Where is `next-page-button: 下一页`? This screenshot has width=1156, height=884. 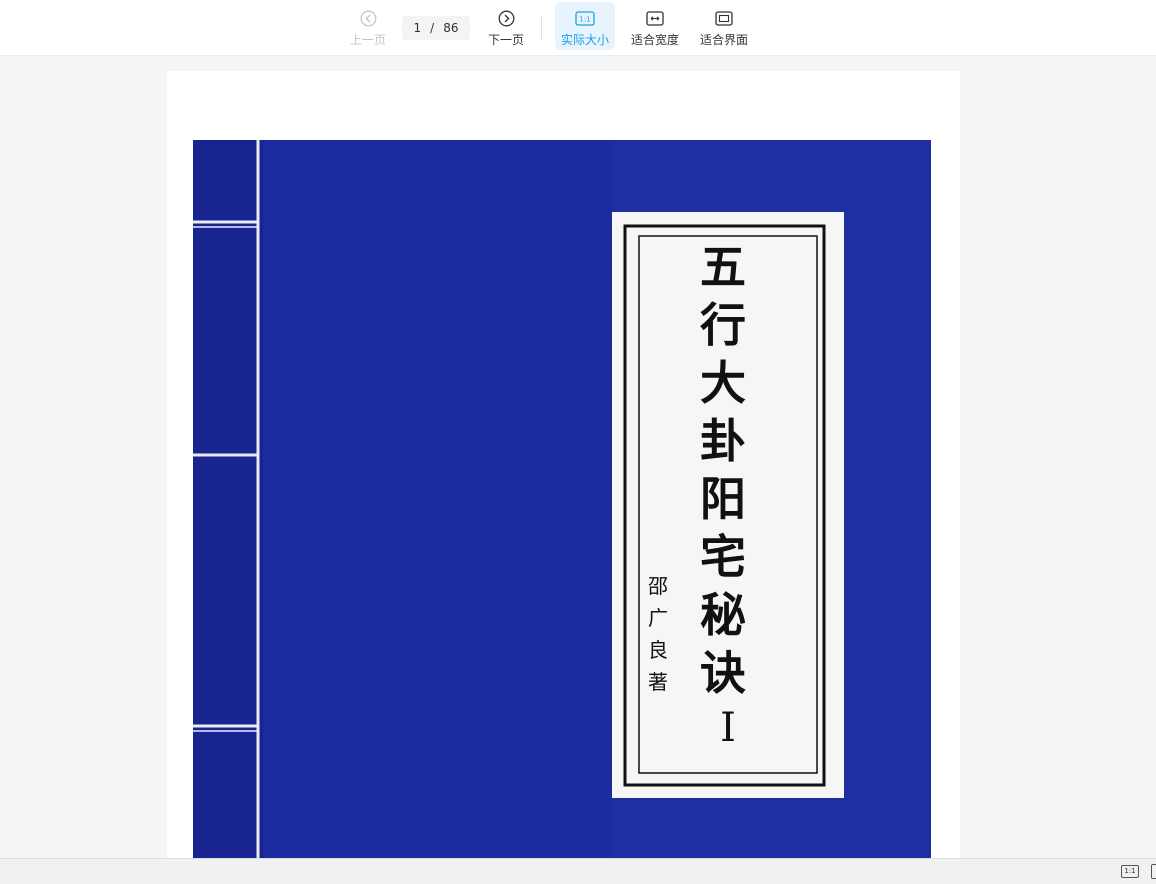
next-page-button: 下一页 is located at coordinates (506, 26).